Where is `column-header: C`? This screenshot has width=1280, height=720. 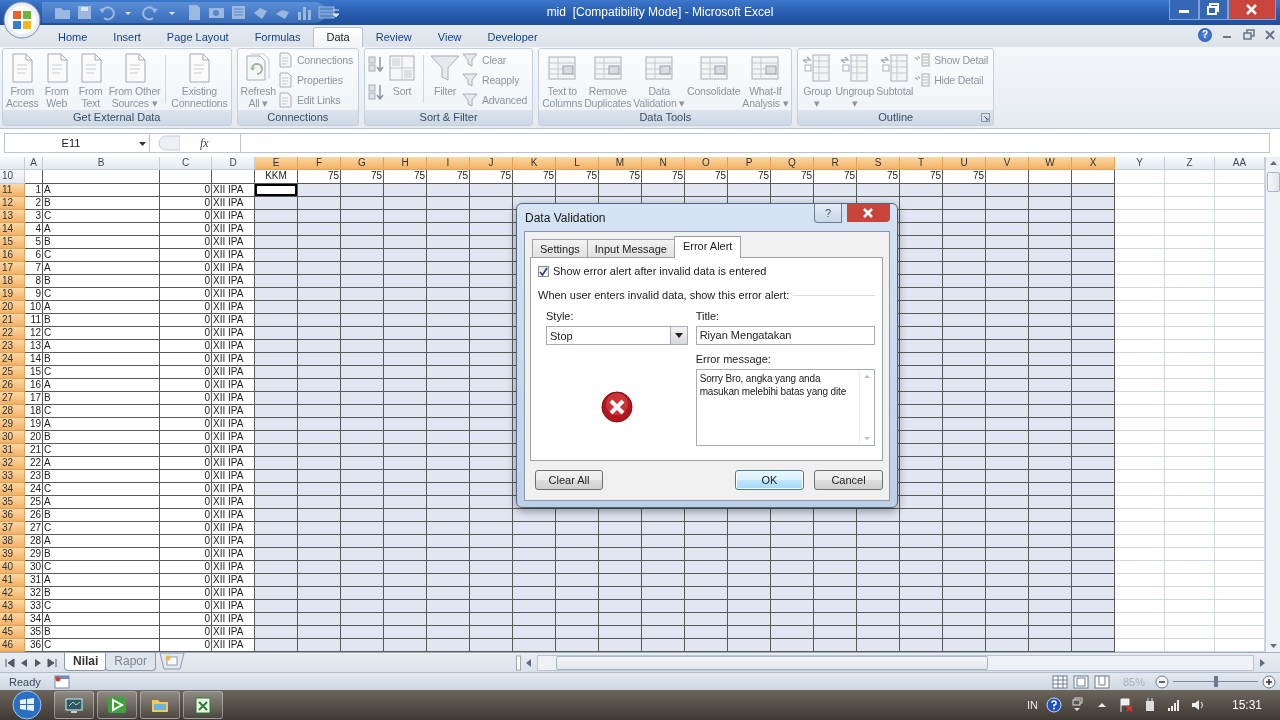 column-header: C is located at coordinates (186, 163).